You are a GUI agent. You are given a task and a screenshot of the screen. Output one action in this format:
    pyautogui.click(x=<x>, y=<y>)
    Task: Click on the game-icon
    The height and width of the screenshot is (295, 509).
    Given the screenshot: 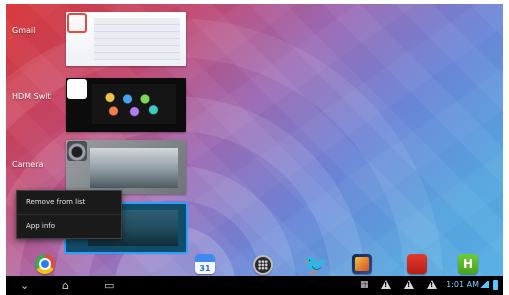 What is the action you would take?
    pyautogui.click(x=362, y=264)
    